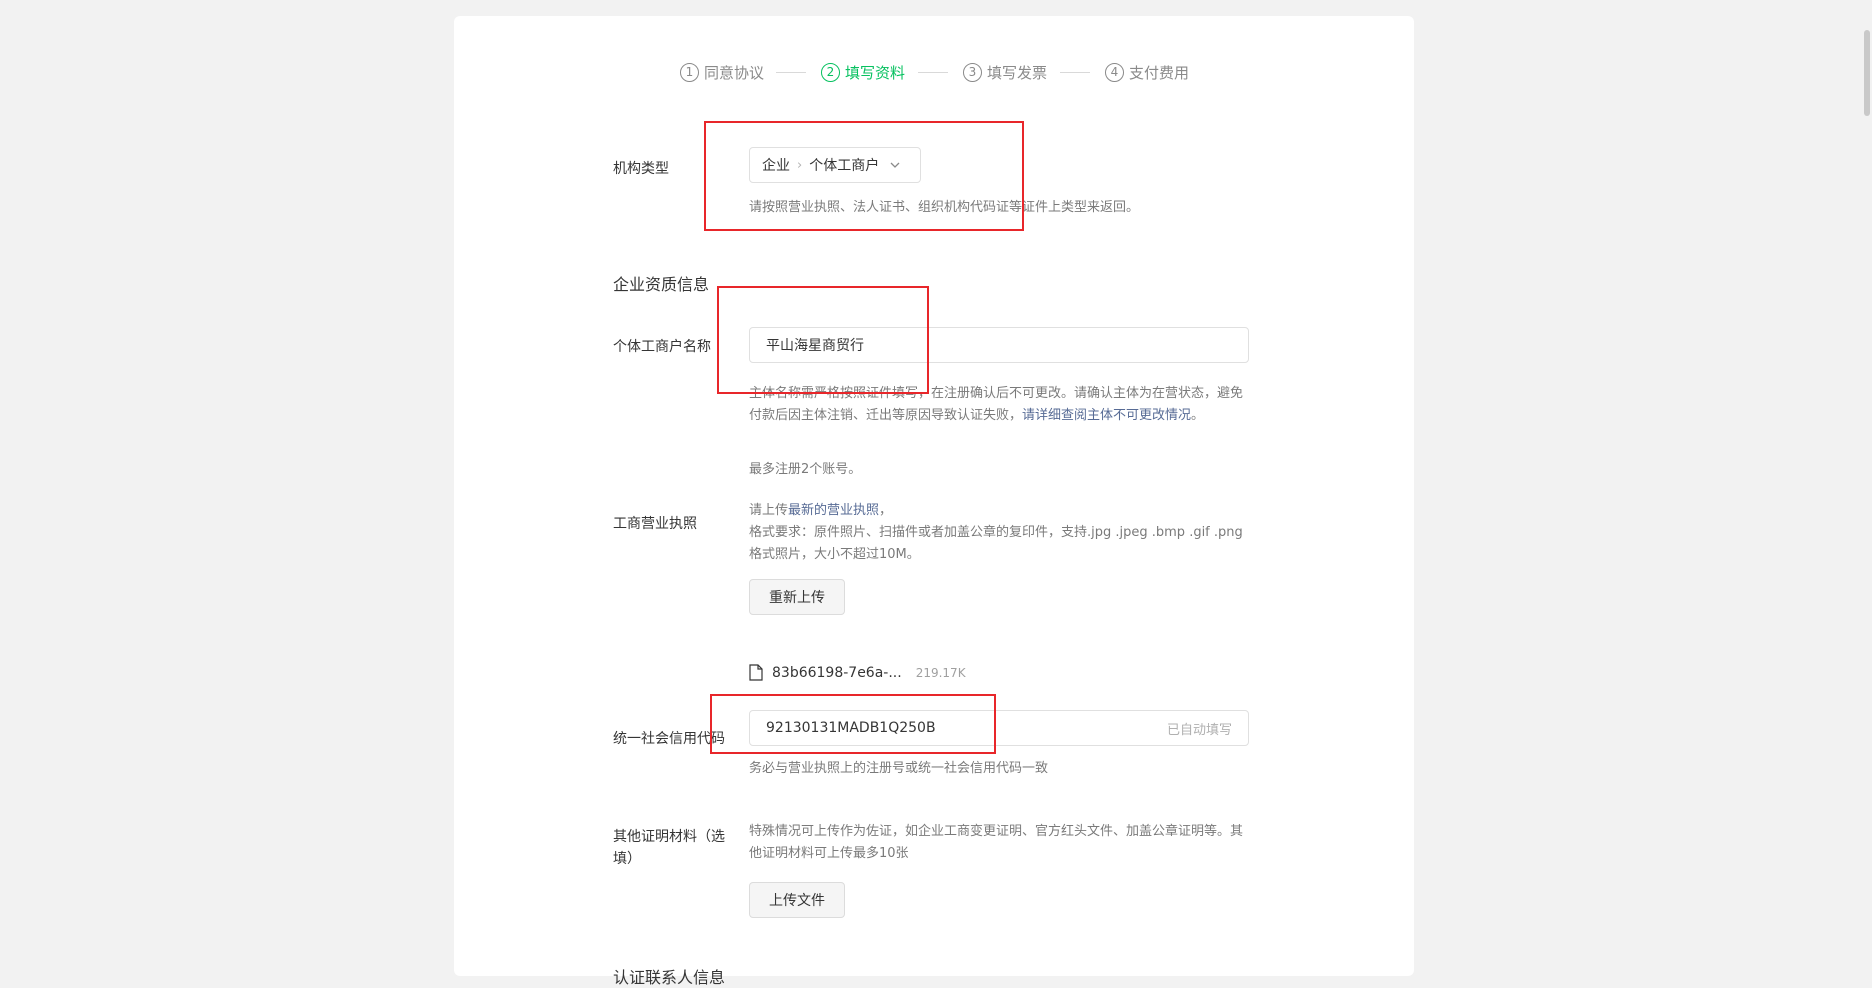 This screenshot has height=988, width=1872. Describe the element at coordinates (797, 900) in the screenshot. I see `upload-file-button: 上传文件` at that location.